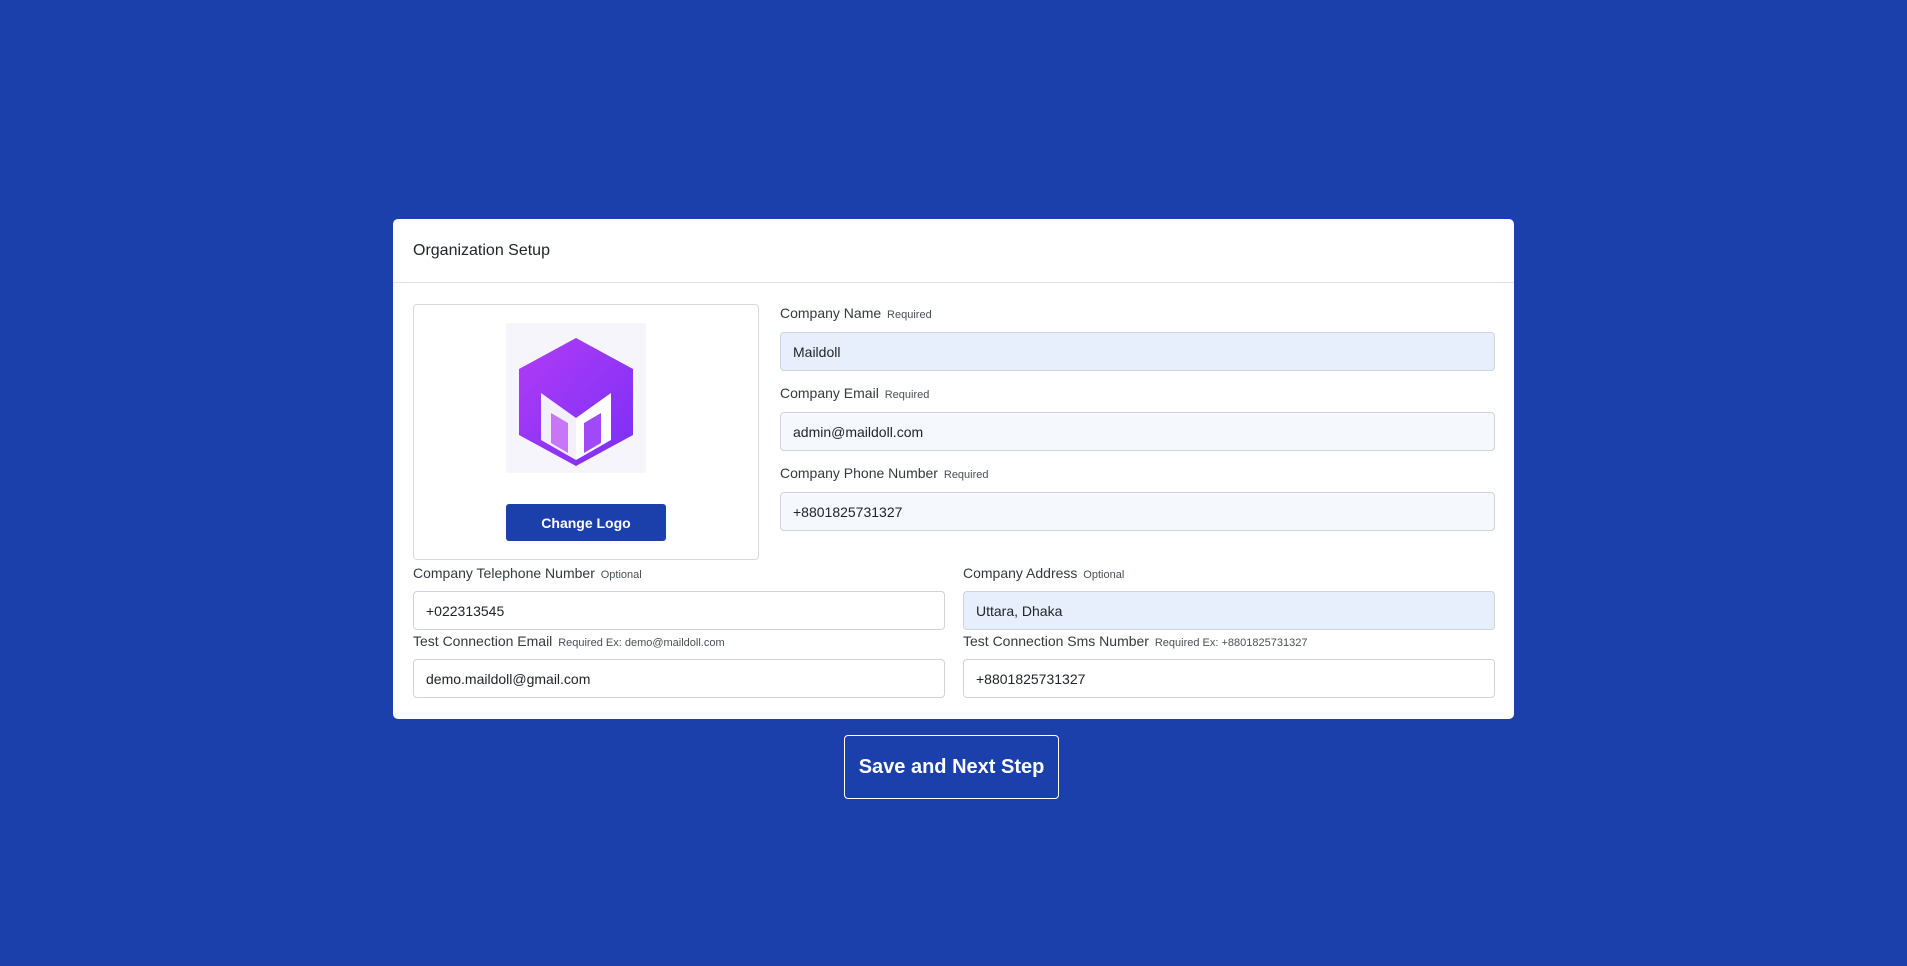 This screenshot has width=1907, height=966. Describe the element at coordinates (1020, 573) in the screenshot. I see `company-address-label-text: Company Address` at that location.